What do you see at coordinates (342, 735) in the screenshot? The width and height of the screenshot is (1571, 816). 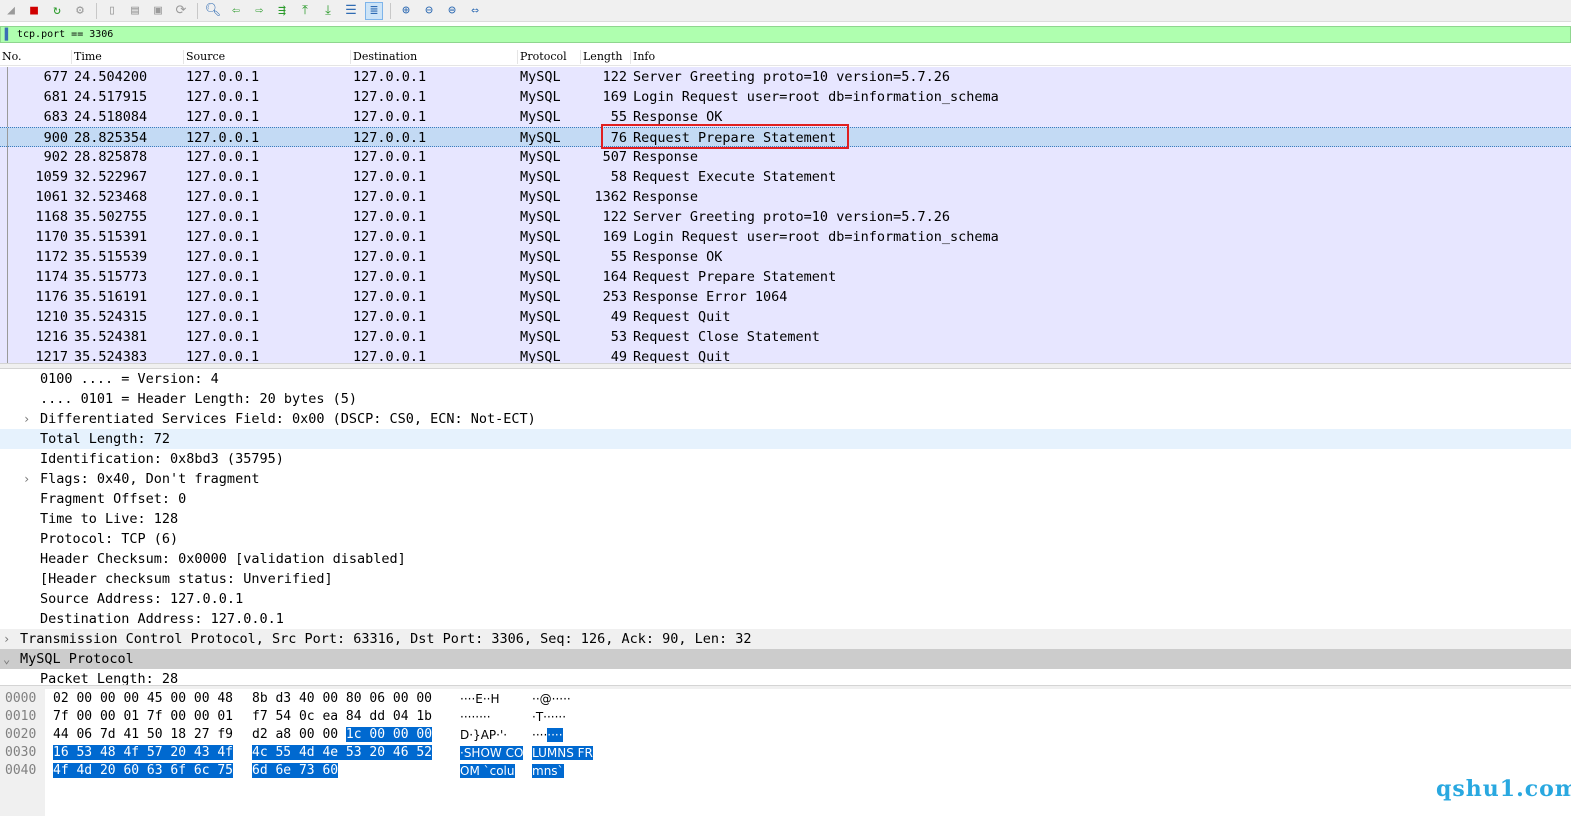 I see `hex-bytes: d2 a8 00 00 1c 00 00 00` at bounding box center [342, 735].